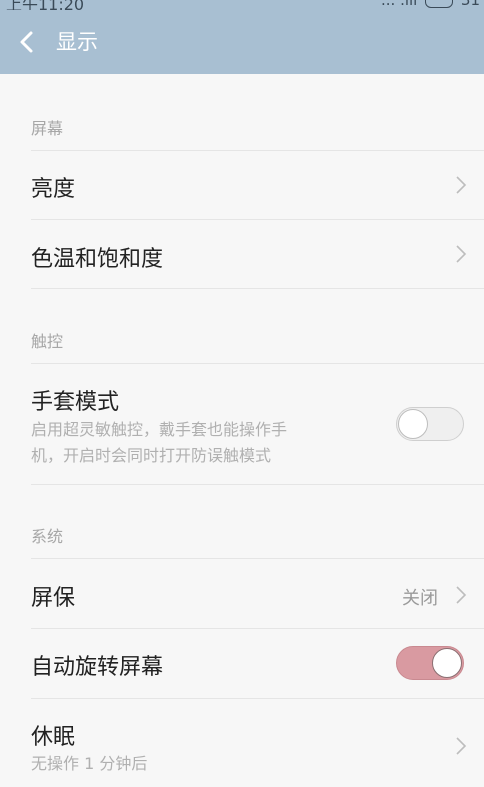 This screenshot has width=484, height=787. I want to click on battery-level: 31, so click(470, 4).